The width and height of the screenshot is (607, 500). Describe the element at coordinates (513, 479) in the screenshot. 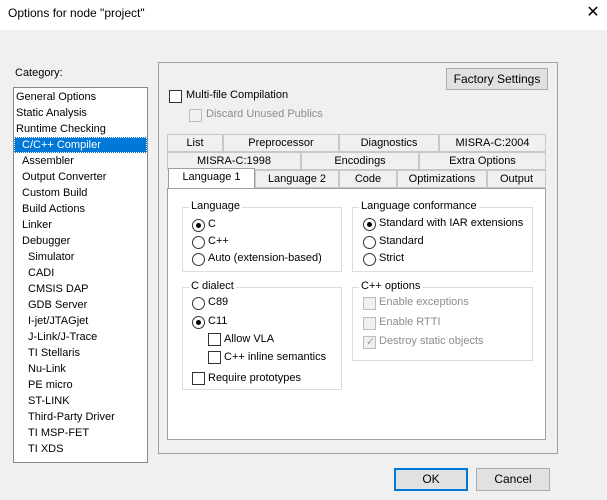

I see `cancel-button: Cancel` at that location.